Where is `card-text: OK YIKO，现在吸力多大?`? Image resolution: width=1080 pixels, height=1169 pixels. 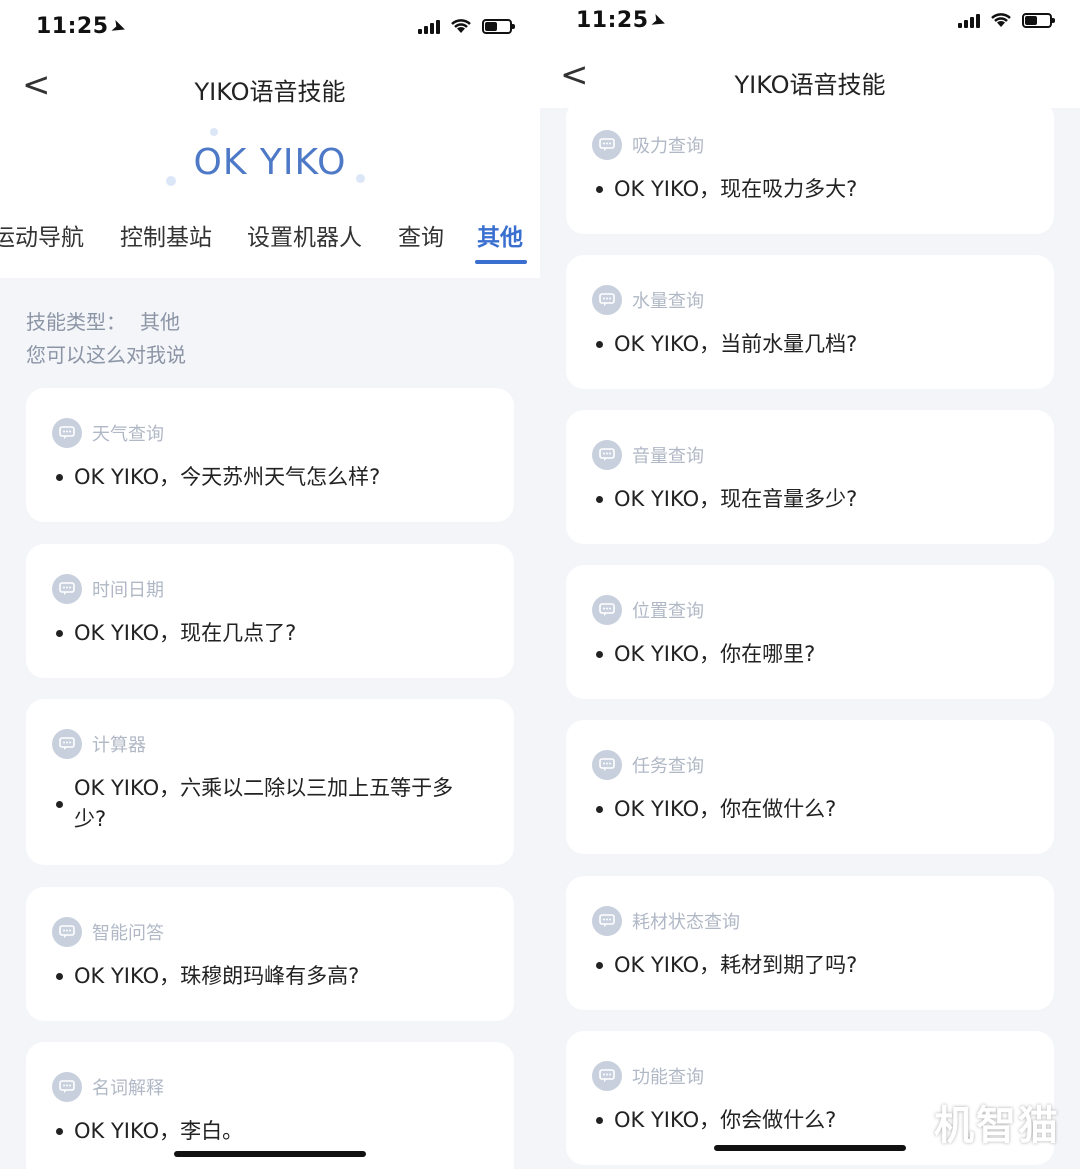
card-text: OK YIKO，现在吸力多大? is located at coordinates (736, 189).